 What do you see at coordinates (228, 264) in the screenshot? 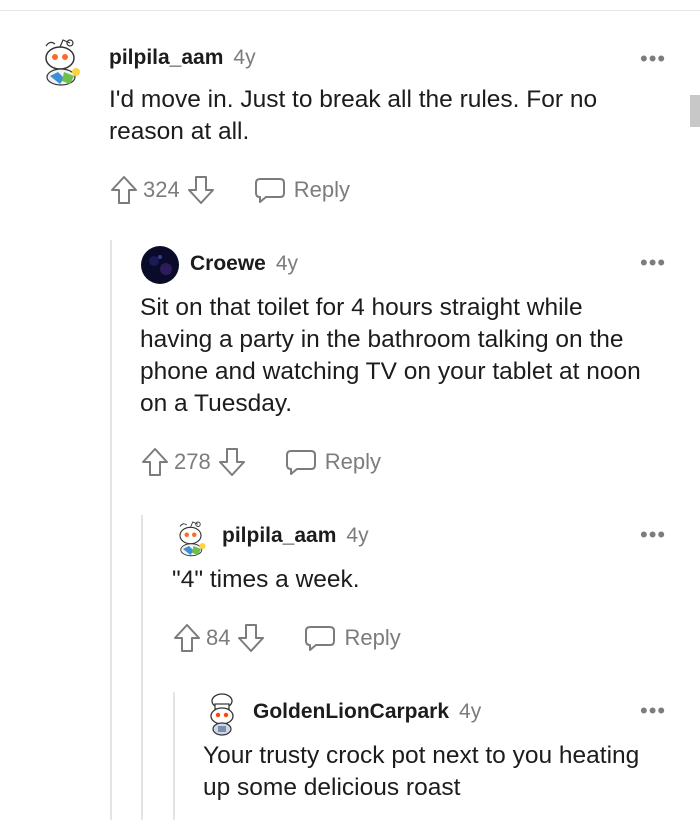
I see `username: Croewe` at bounding box center [228, 264].